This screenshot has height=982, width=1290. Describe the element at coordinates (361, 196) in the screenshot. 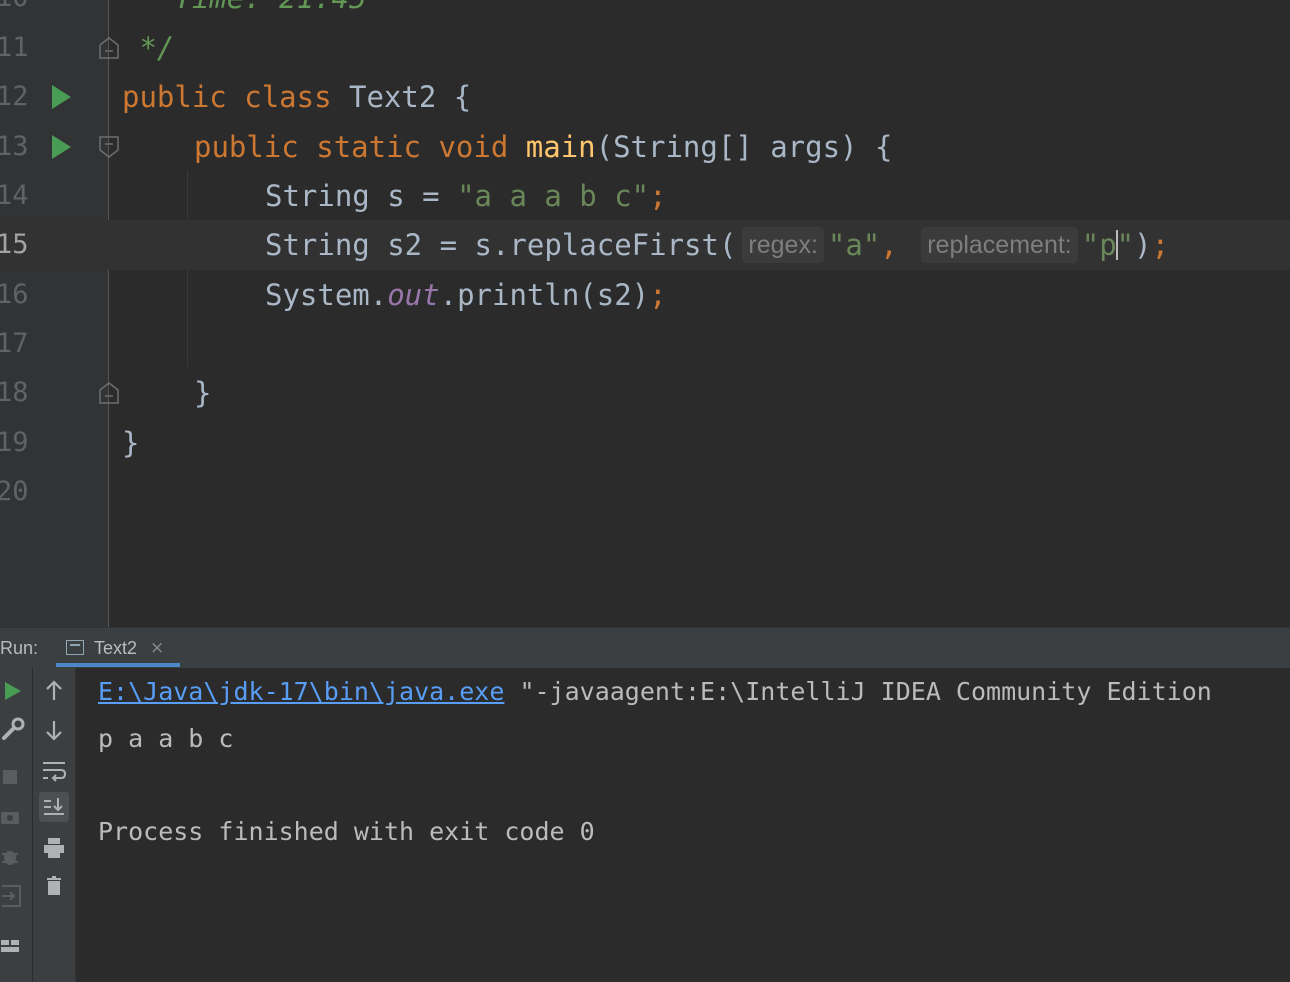

I see `code-segment: String s =` at that location.